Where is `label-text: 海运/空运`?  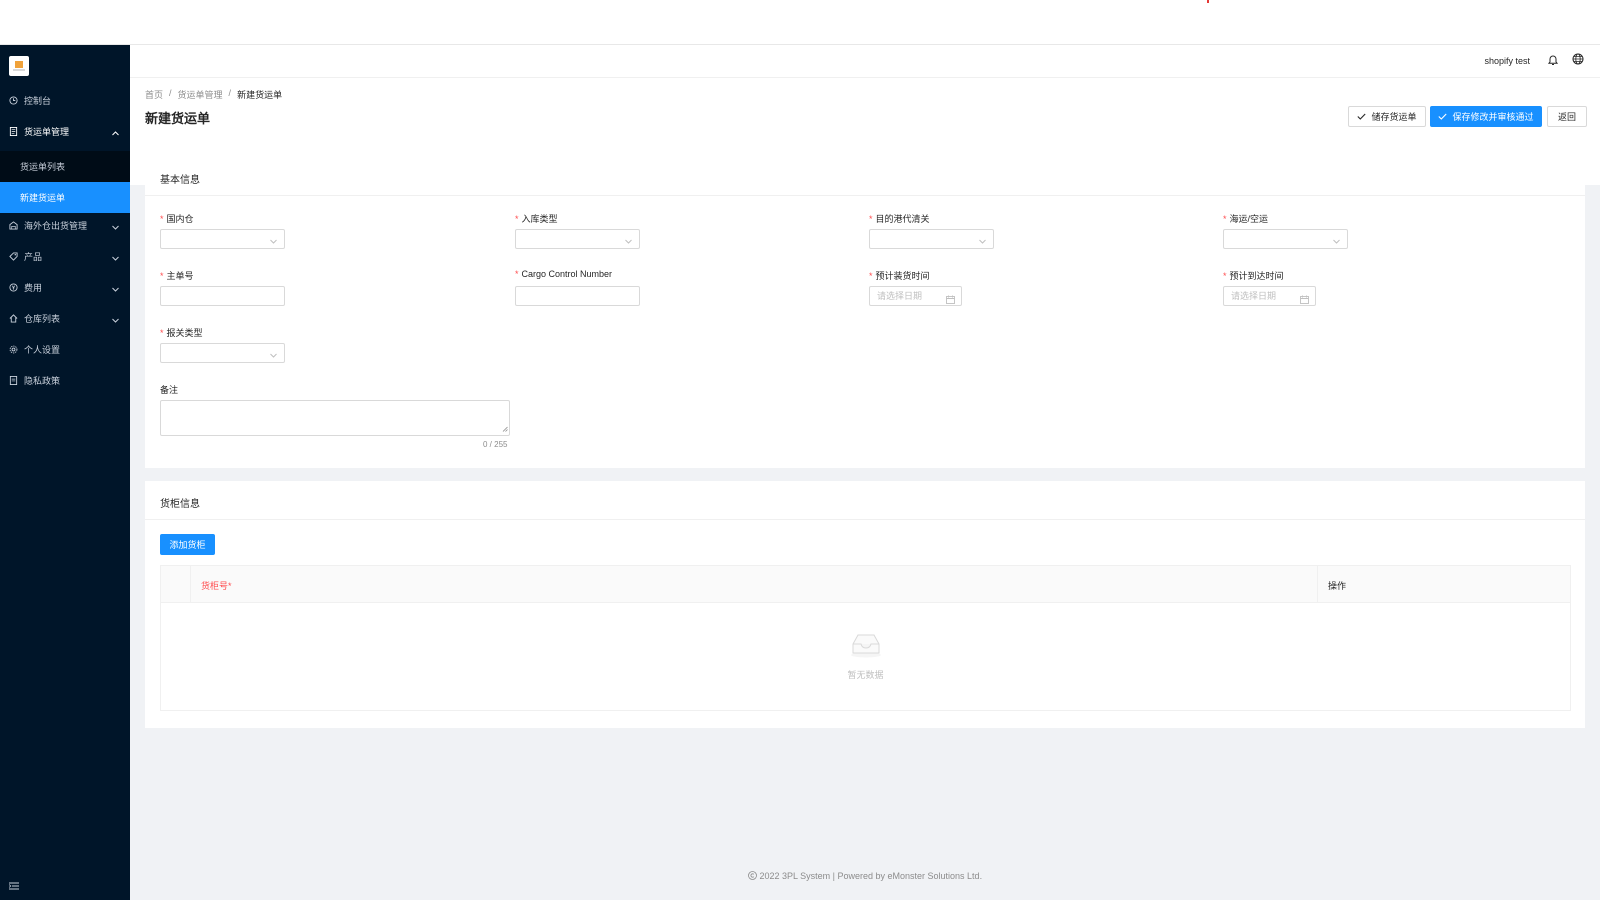
label-text: 海运/空运 is located at coordinates (1249, 219).